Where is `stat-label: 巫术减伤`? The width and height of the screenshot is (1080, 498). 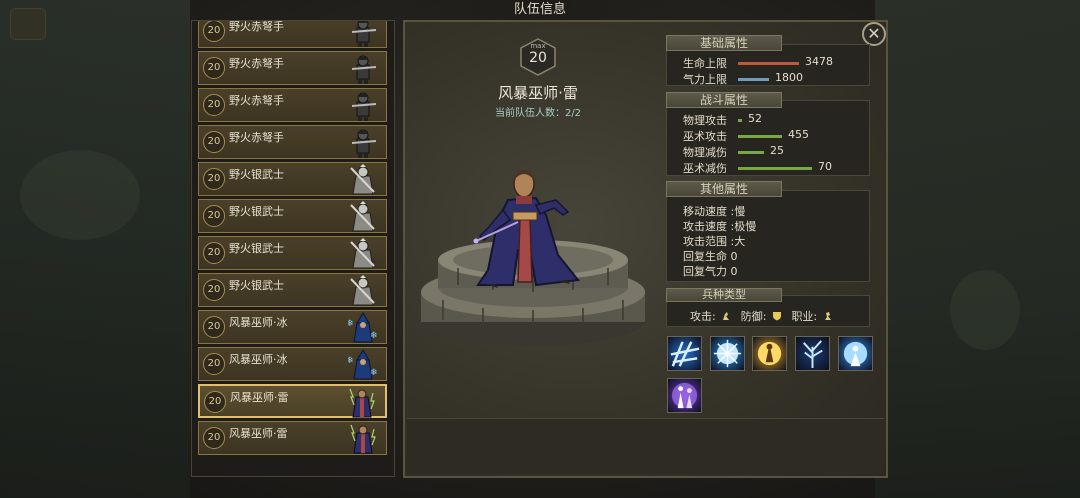 stat-label: 巫术减伤 is located at coordinates (705, 168).